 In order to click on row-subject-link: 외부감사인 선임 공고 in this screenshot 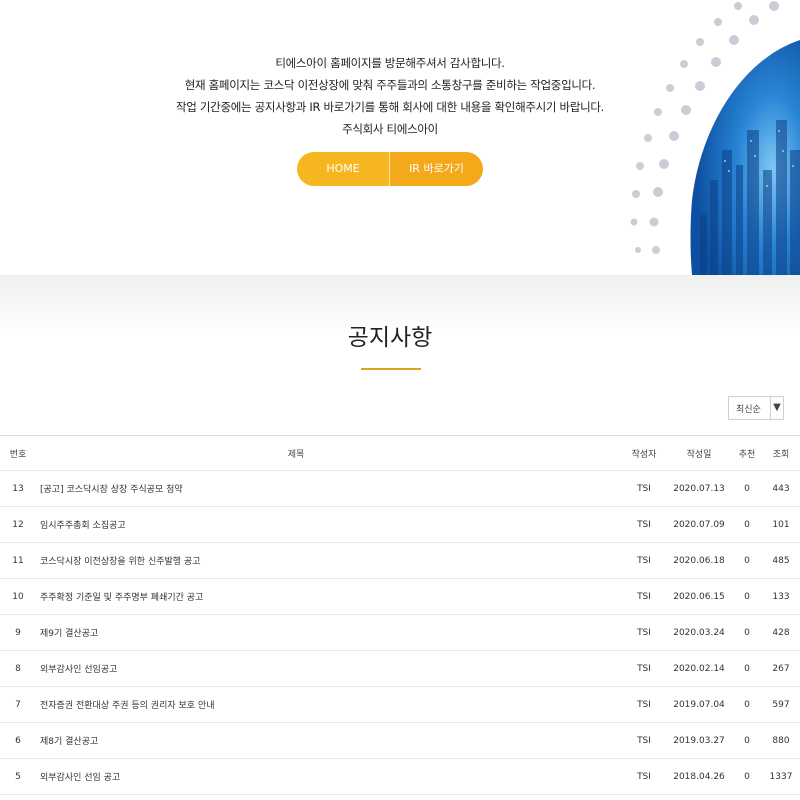, I will do `click(329, 776)`.